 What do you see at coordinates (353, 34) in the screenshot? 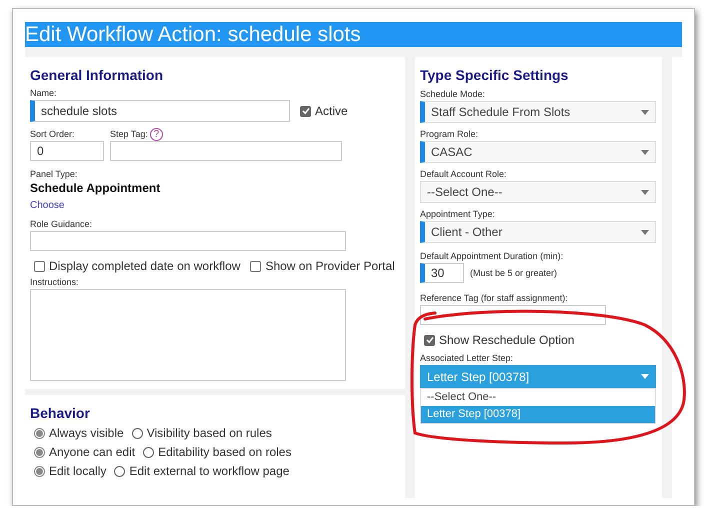
I see `window-title: Edit Workflow Action: schedule slots` at bounding box center [353, 34].